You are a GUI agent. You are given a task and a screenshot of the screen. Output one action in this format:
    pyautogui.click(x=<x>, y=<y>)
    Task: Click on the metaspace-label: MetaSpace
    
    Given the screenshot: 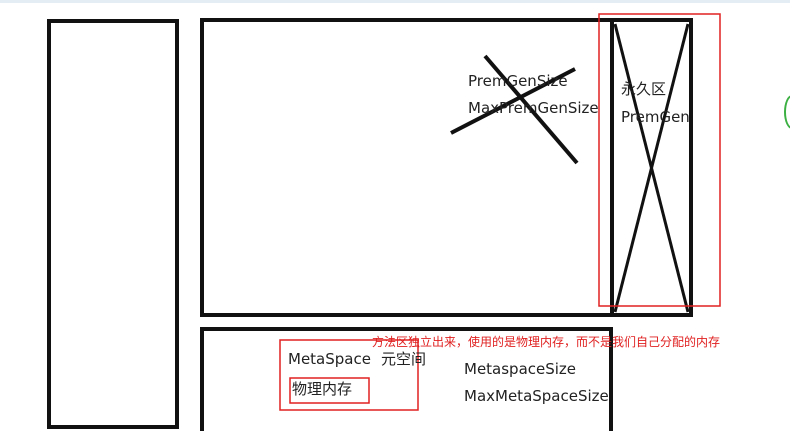 What is the action you would take?
    pyautogui.click(x=329, y=359)
    